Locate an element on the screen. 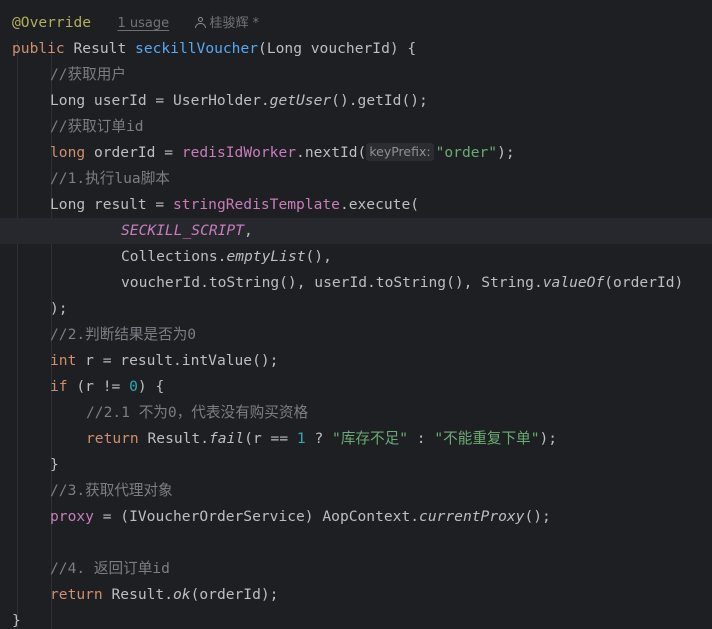 The width and height of the screenshot is (712, 629). code-line-comment: //获取用户 is located at coordinates (381, 75).